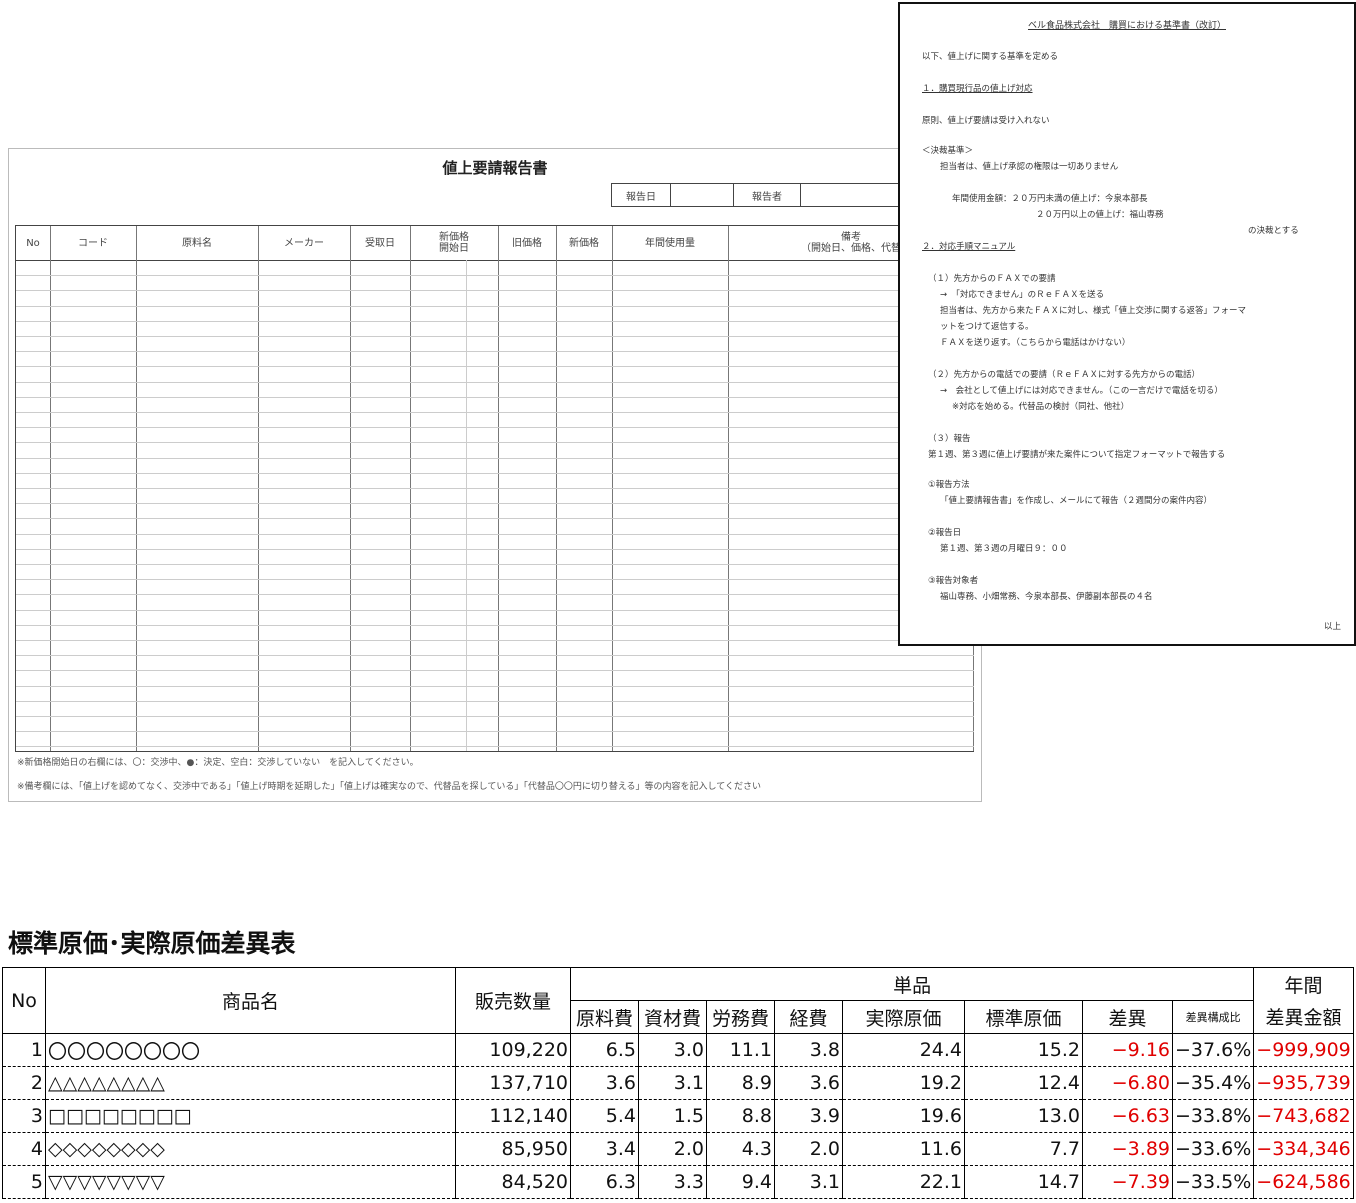 The image size is (1356, 1203). What do you see at coordinates (903, 1182) in the screenshot?
I see `cell-actual: 22.1` at bounding box center [903, 1182].